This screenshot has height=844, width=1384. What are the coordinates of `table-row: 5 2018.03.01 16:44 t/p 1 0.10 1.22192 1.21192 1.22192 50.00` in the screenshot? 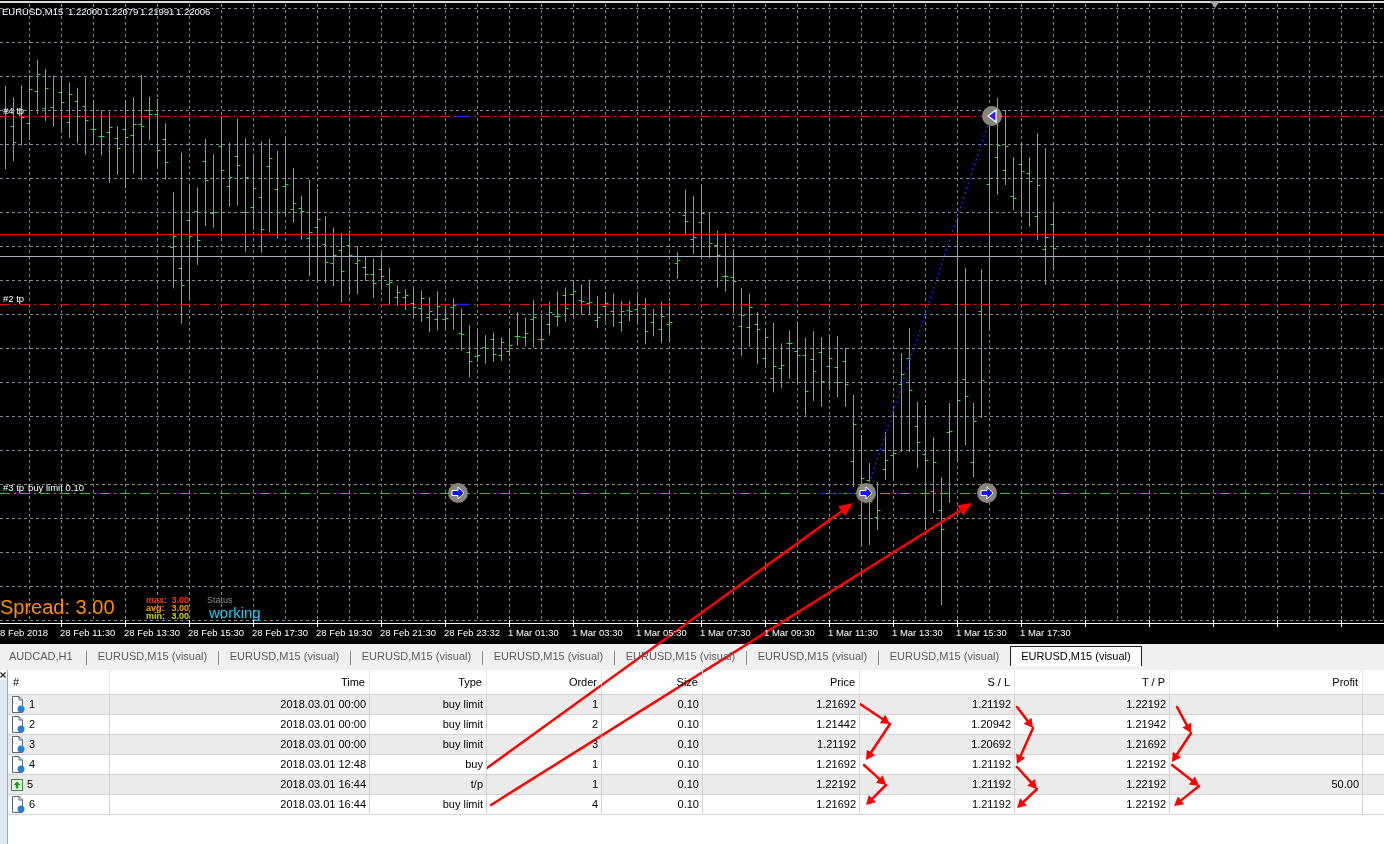 It's located at (696, 785).